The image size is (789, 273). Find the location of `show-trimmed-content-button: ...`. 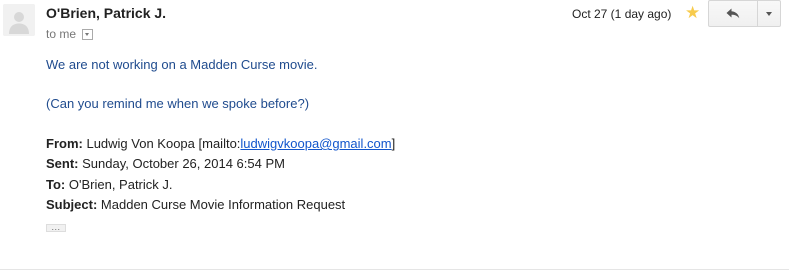

show-trimmed-content-button: ... is located at coordinates (56, 227).